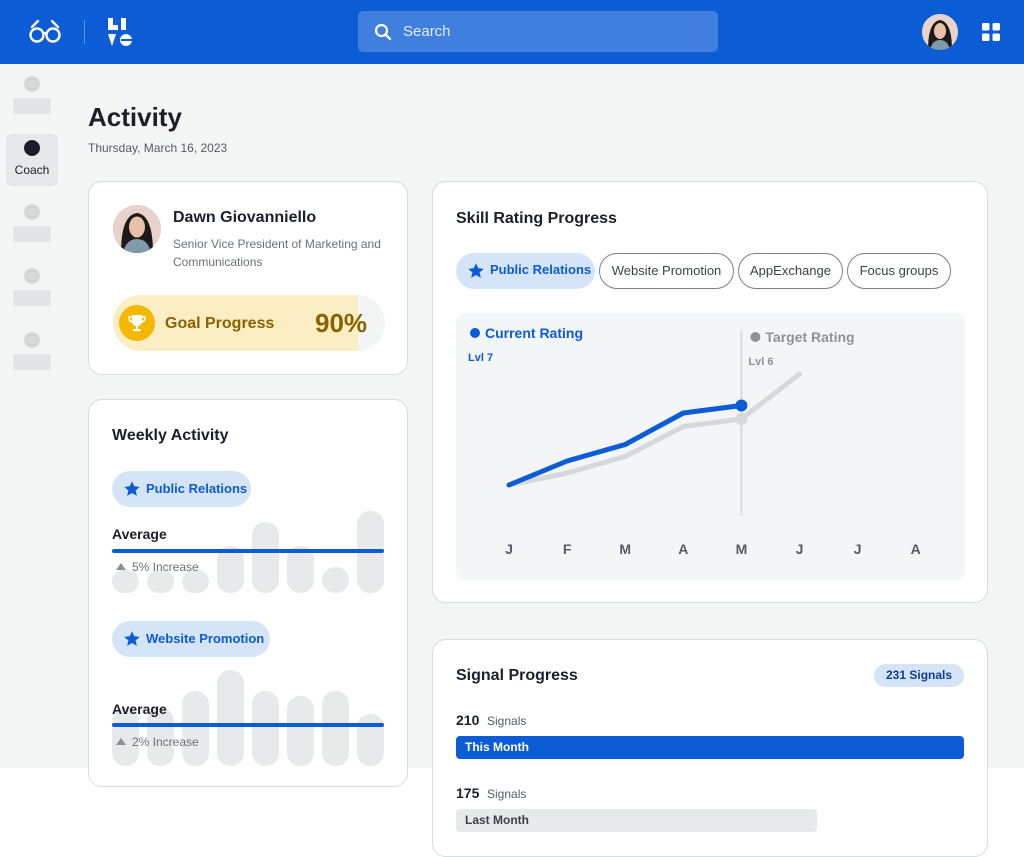  Describe the element at coordinates (245, 217) in the screenshot. I see `profile-name: Dawn Giovanniello` at that location.